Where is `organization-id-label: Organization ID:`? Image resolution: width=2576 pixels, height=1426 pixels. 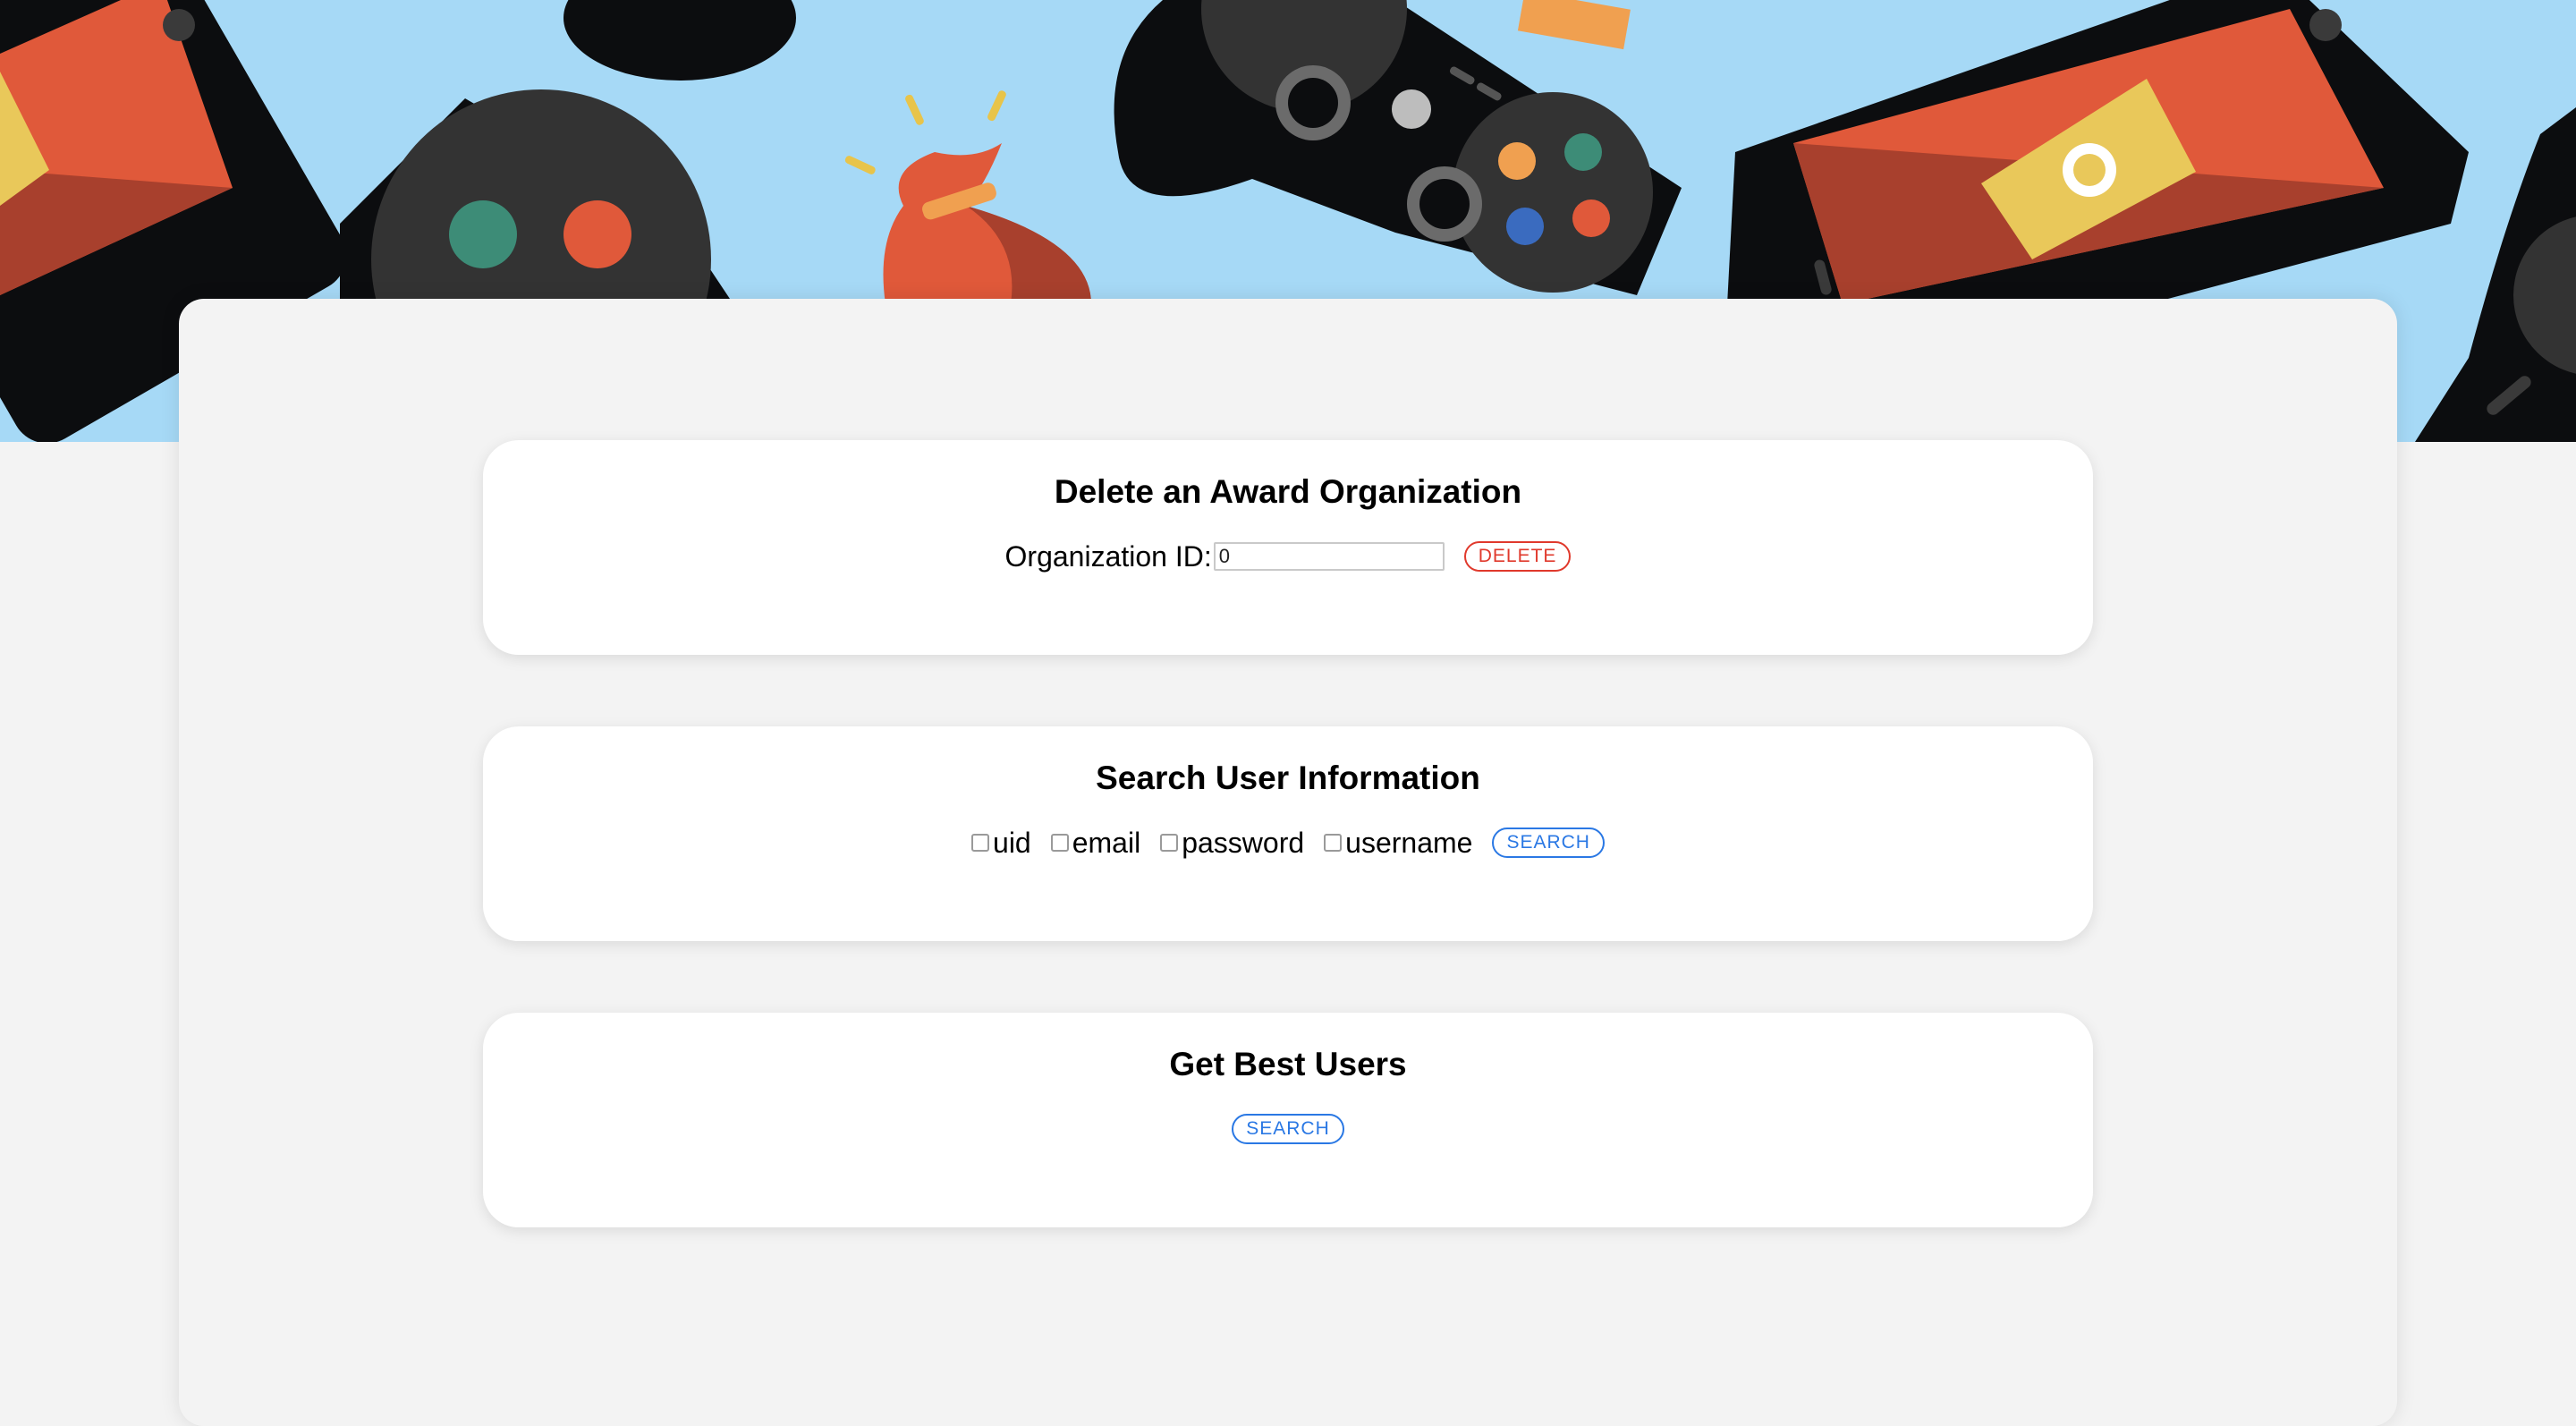
organization-id-label: Organization ID: is located at coordinates (1108, 556).